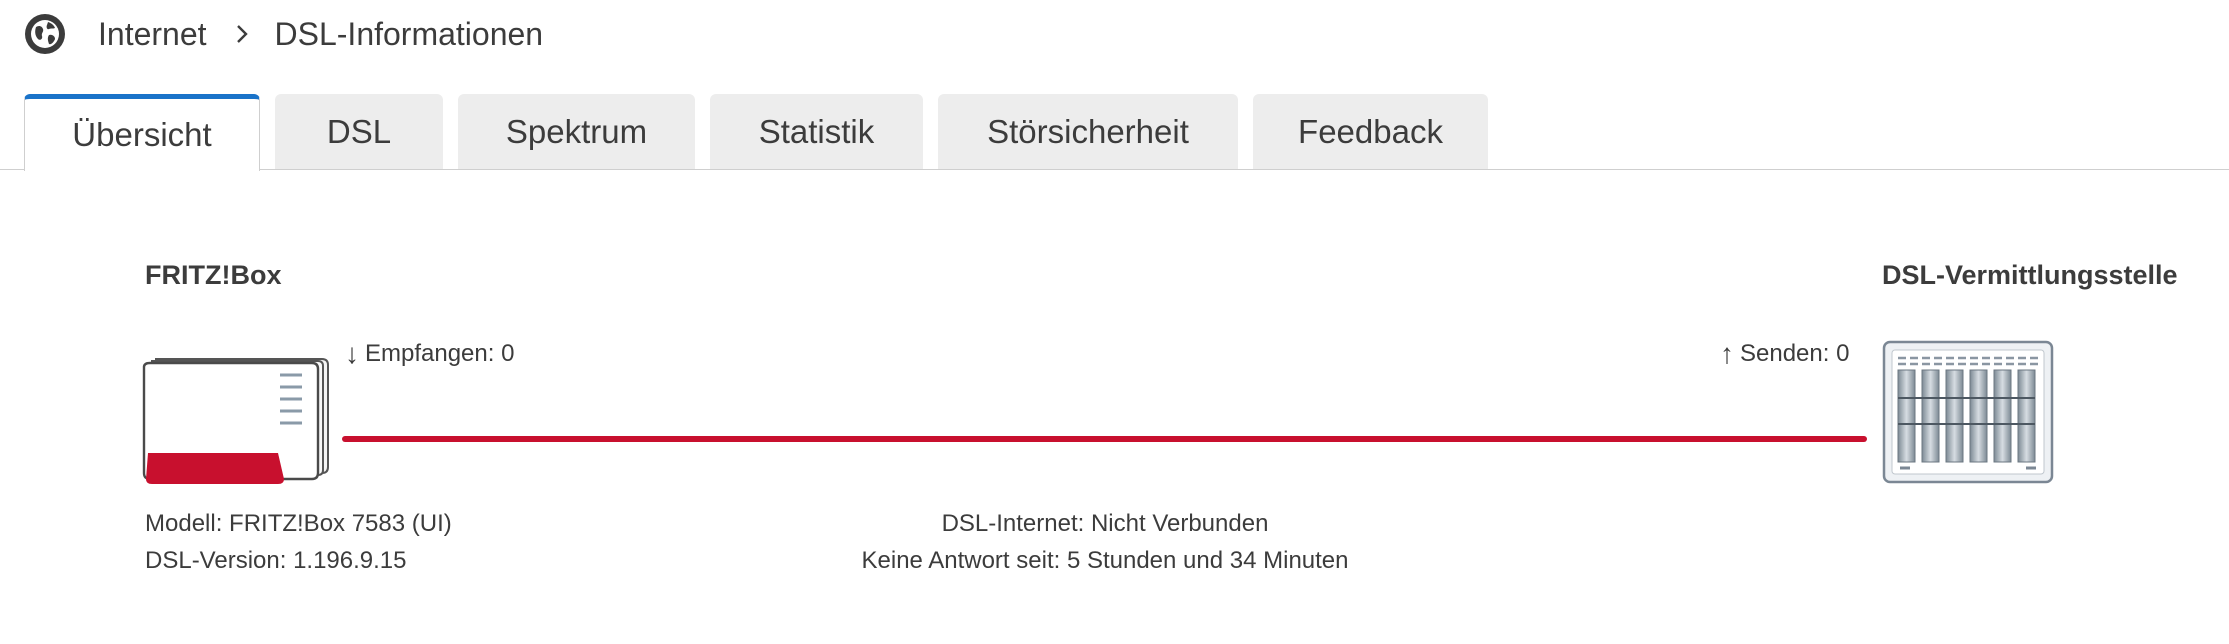  I want to click on tab-divider, so click(1114, 169).